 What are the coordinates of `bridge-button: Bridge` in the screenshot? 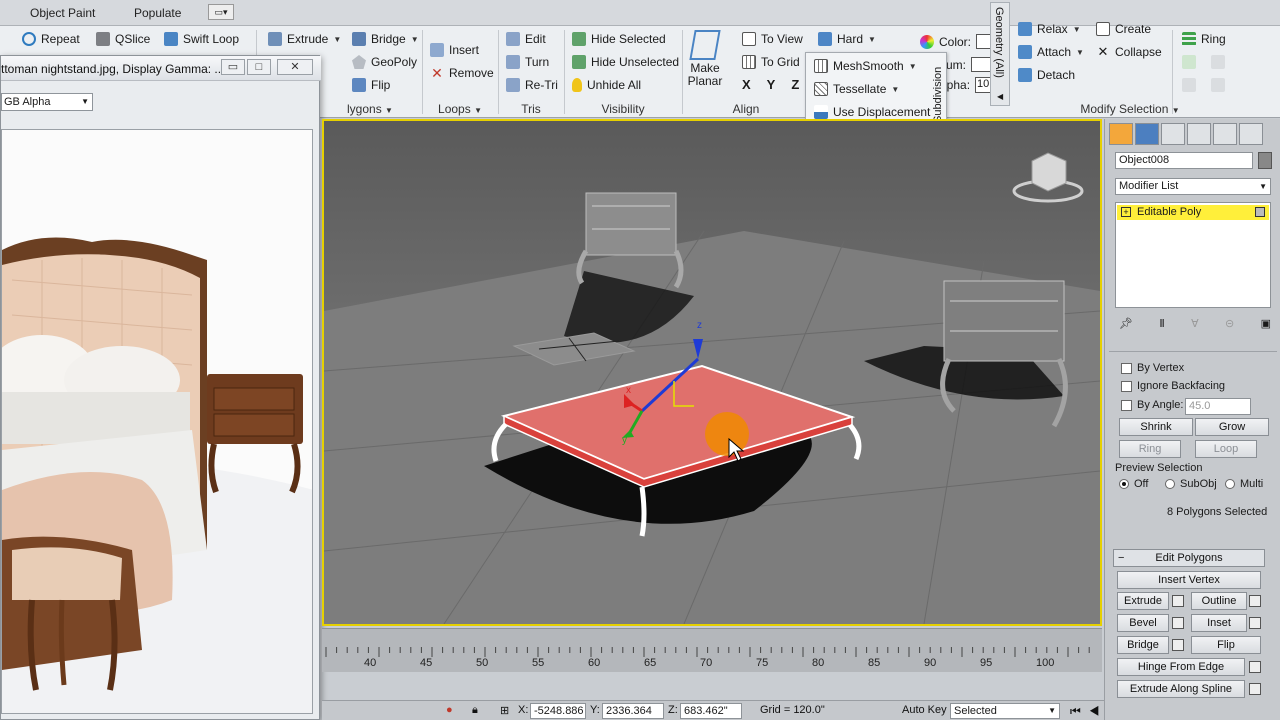 It's located at (1143, 645).